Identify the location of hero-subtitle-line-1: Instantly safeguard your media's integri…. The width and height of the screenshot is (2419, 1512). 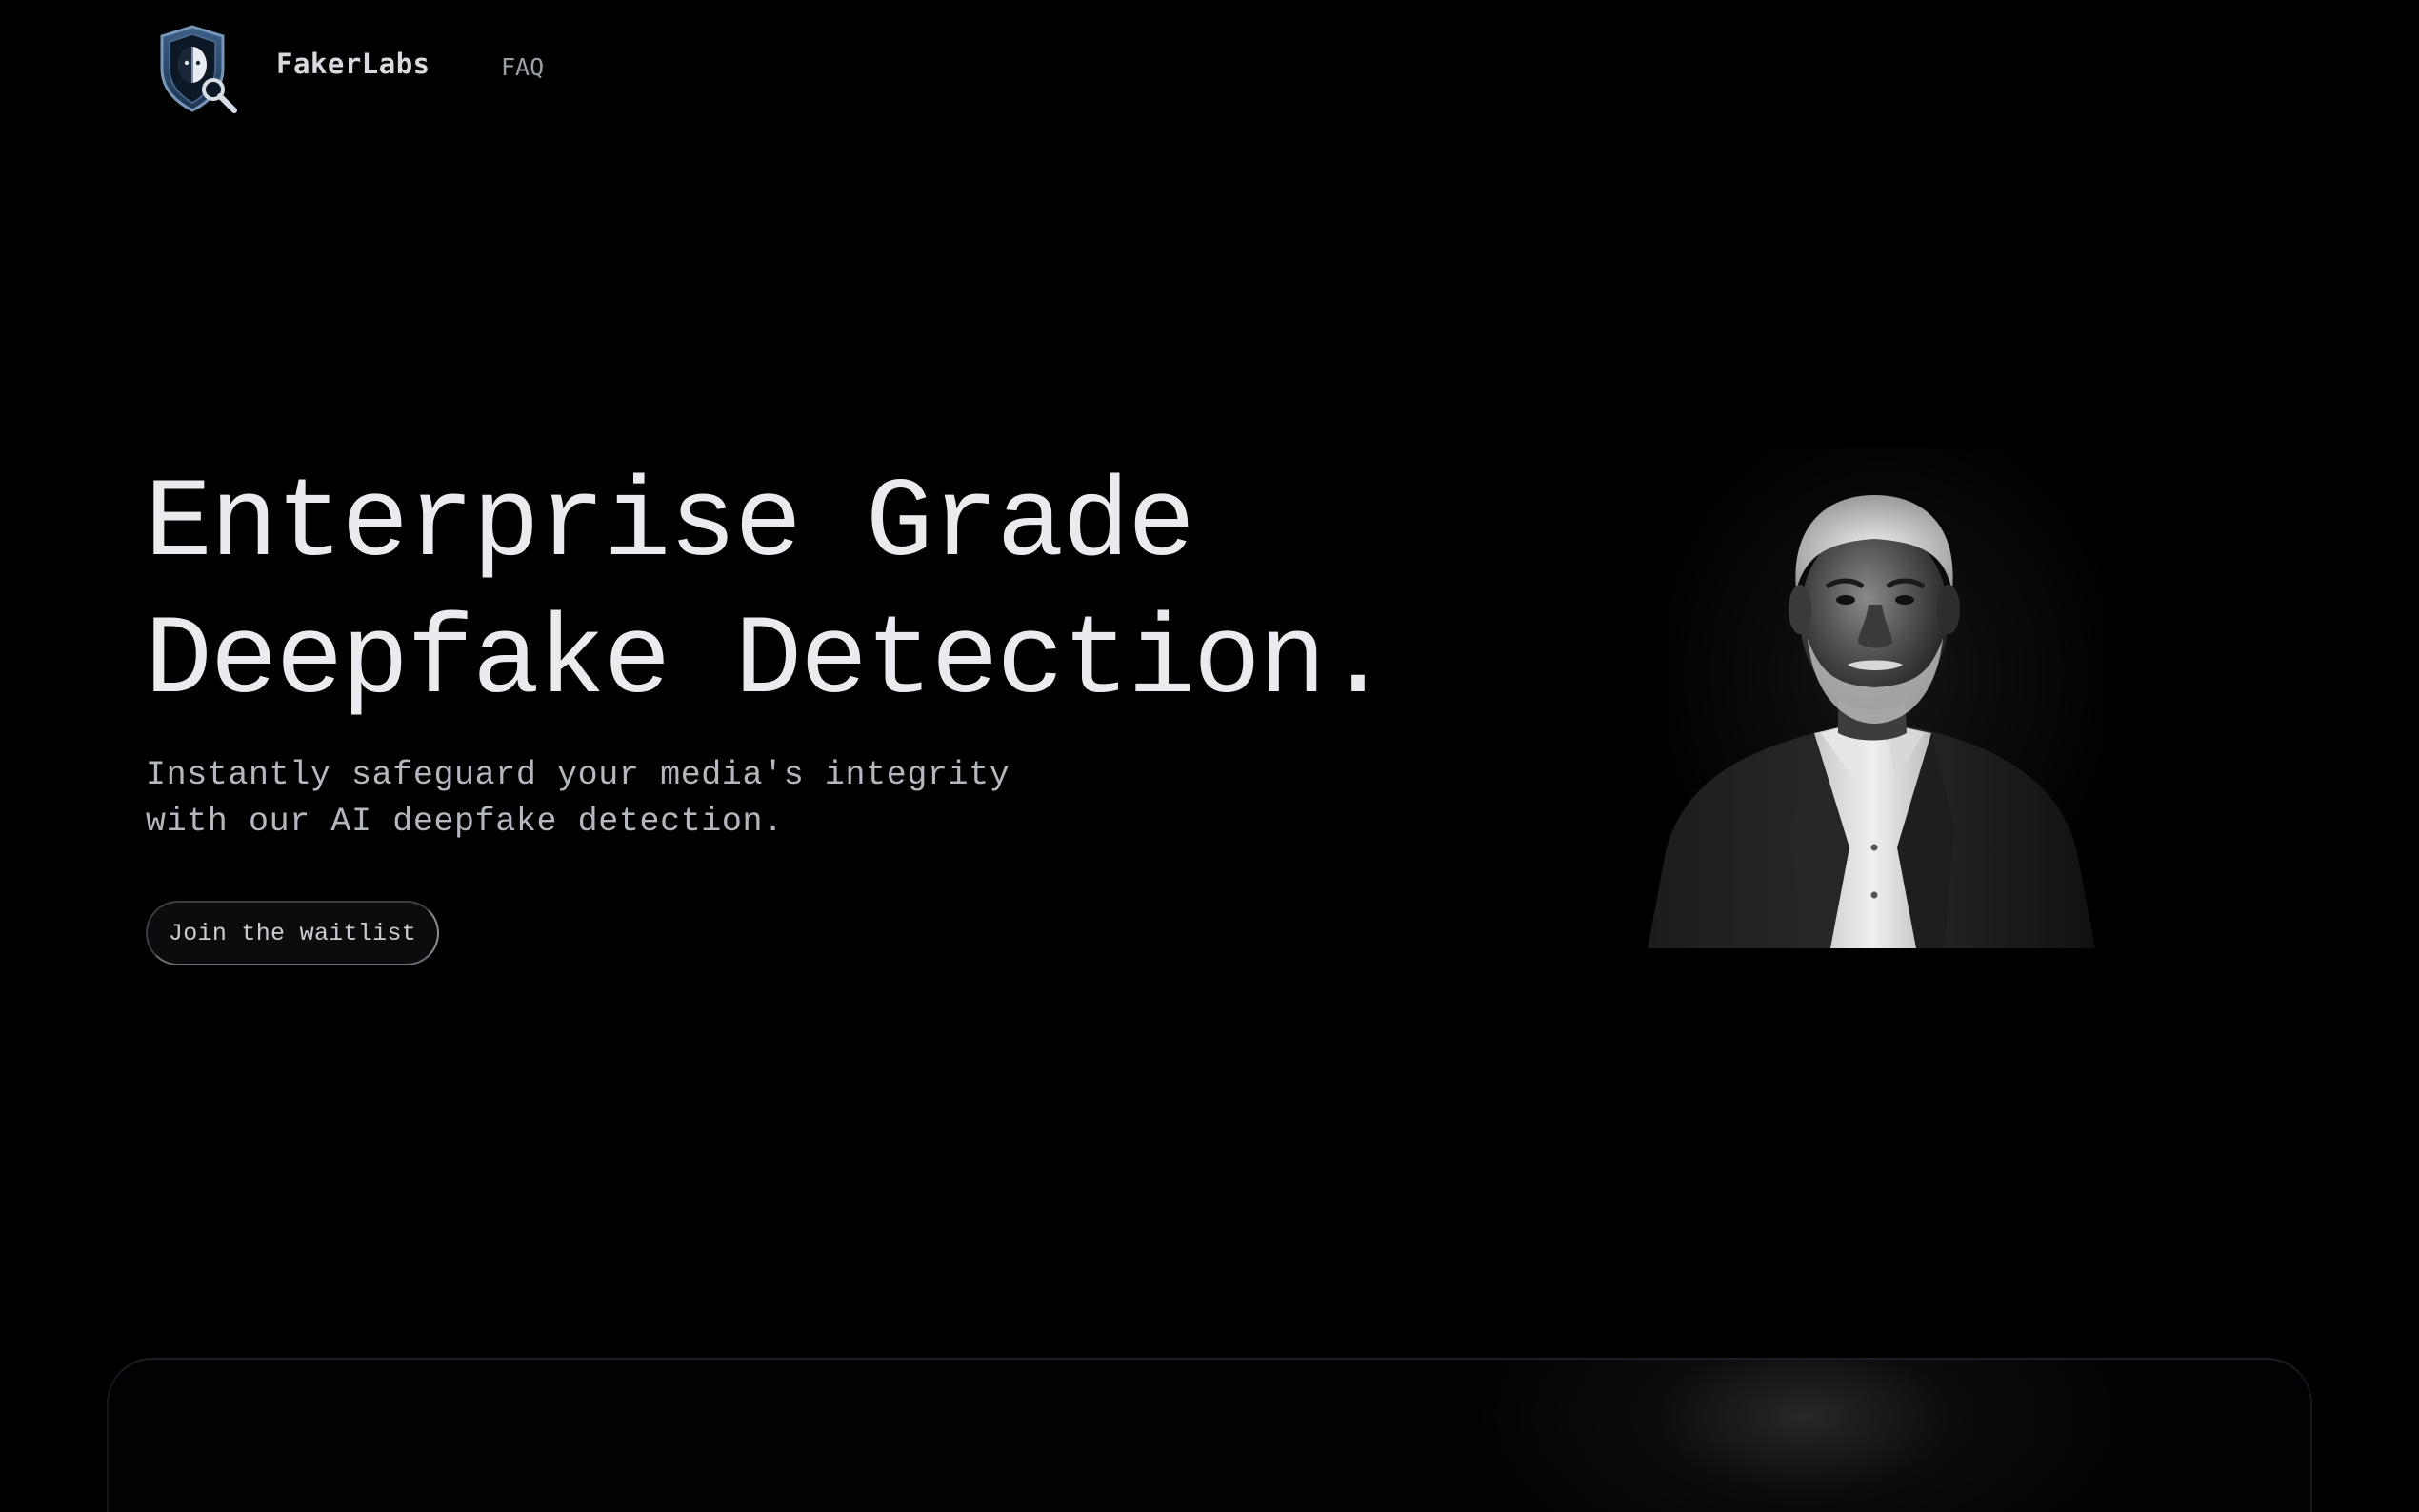
(578, 775).